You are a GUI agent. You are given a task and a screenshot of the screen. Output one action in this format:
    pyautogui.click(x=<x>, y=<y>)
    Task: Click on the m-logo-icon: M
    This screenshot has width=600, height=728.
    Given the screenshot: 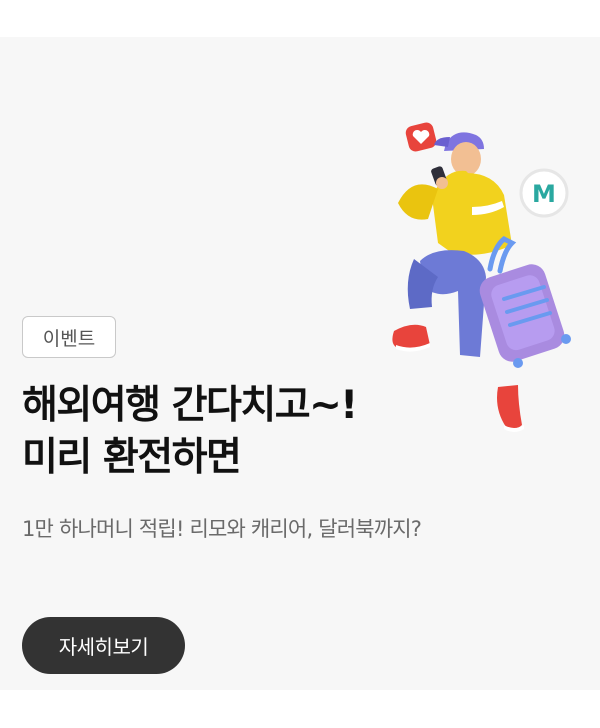 What is the action you would take?
    pyautogui.click(x=544, y=193)
    